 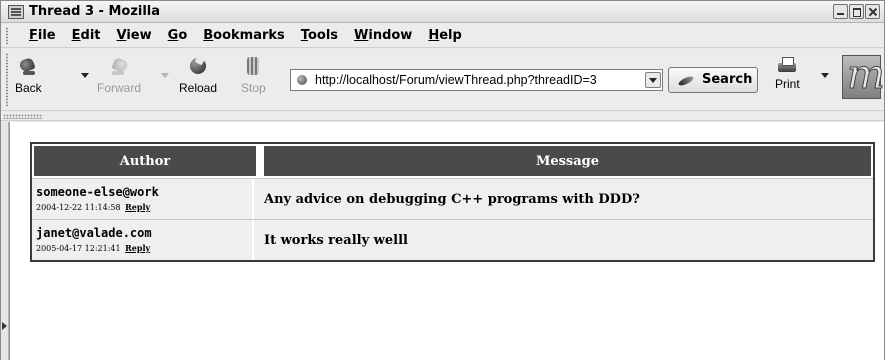 What do you see at coordinates (78, 248) in the screenshot?
I see `post-timestamp: 2005-04-17 12:21:41` at bounding box center [78, 248].